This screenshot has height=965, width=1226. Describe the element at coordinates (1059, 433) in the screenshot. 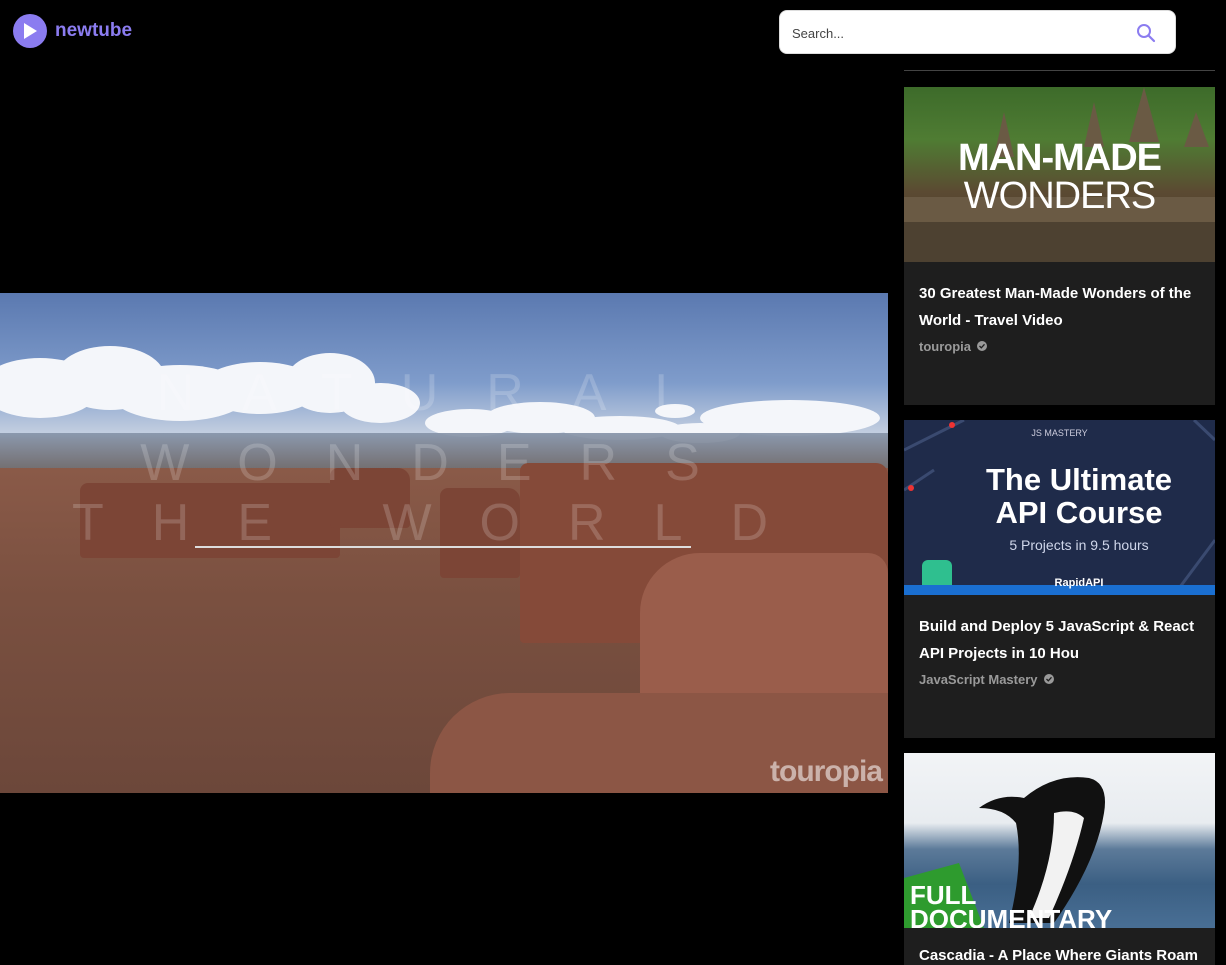

I see `course-badge: JS MASTERY` at that location.